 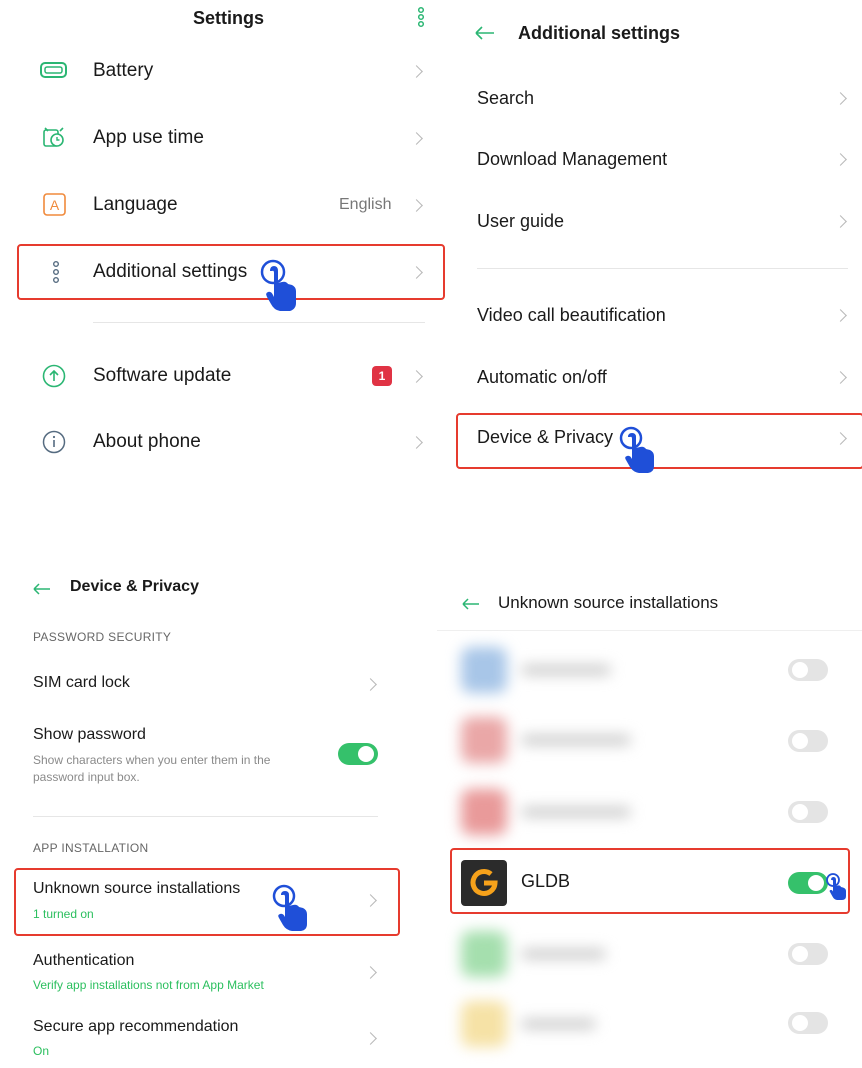 I want to click on page-title: Unknown source installations, so click(x=608, y=602).